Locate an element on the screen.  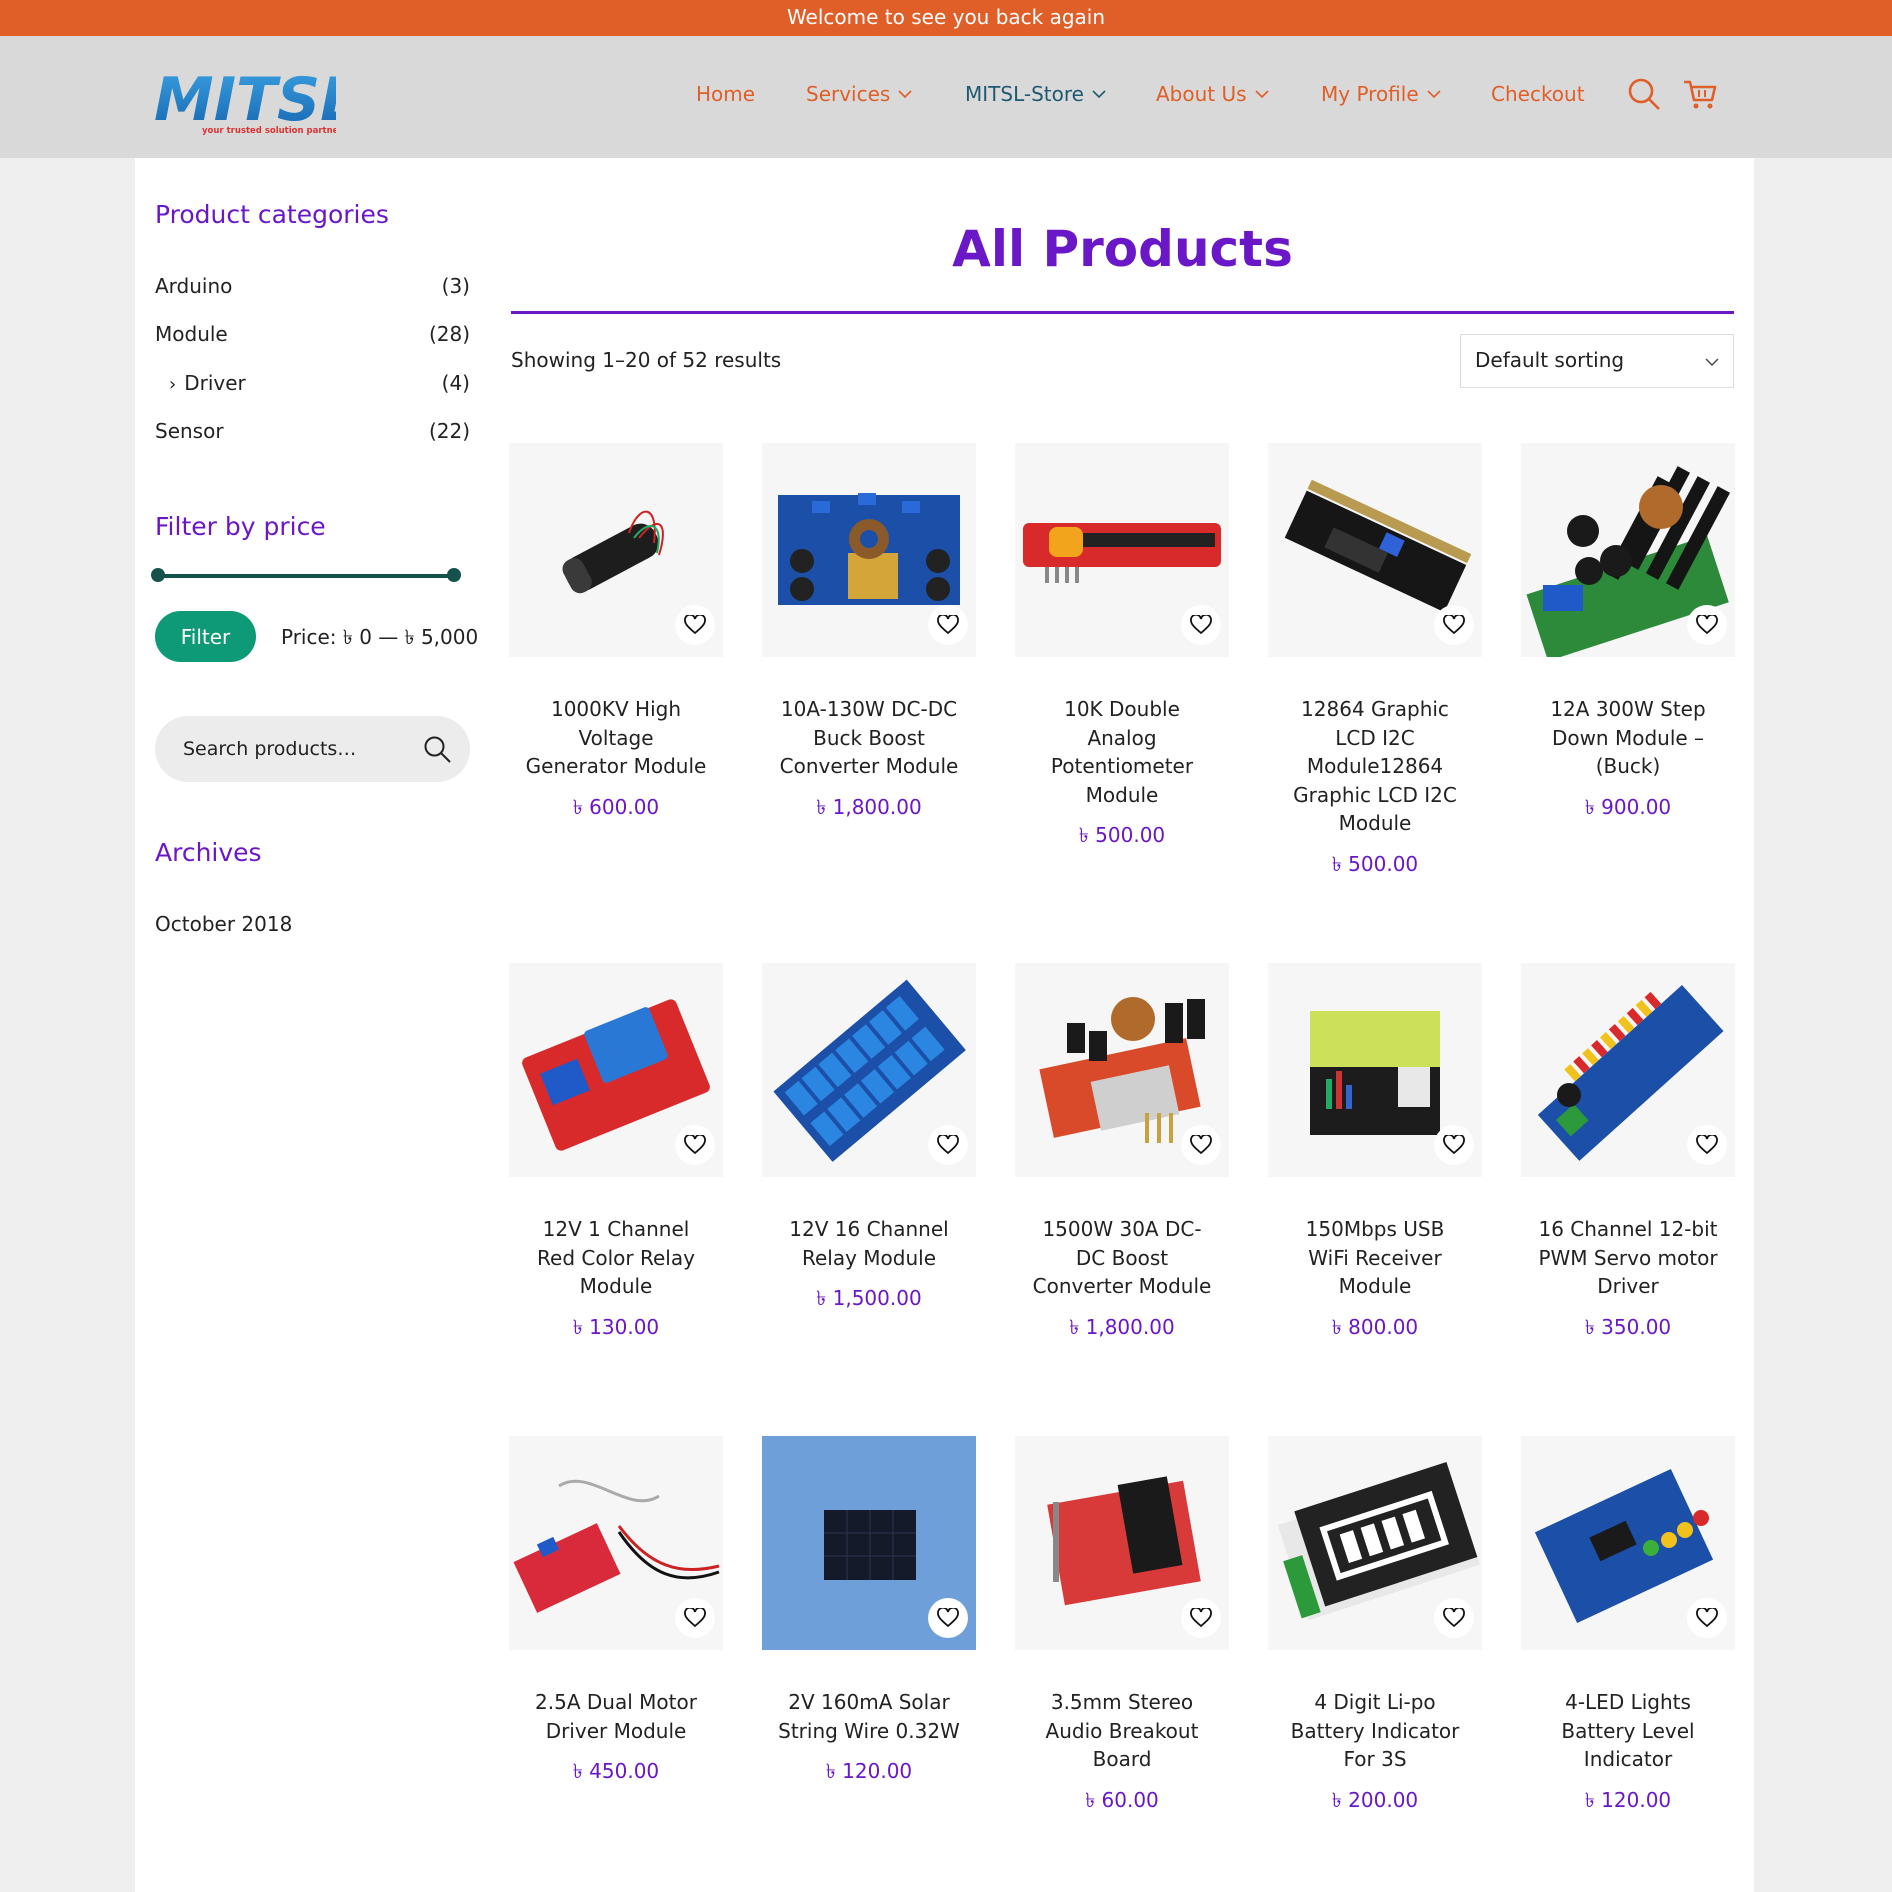
product-name: 12V 16 Channel Relay Module is located at coordinates (869, 1243).